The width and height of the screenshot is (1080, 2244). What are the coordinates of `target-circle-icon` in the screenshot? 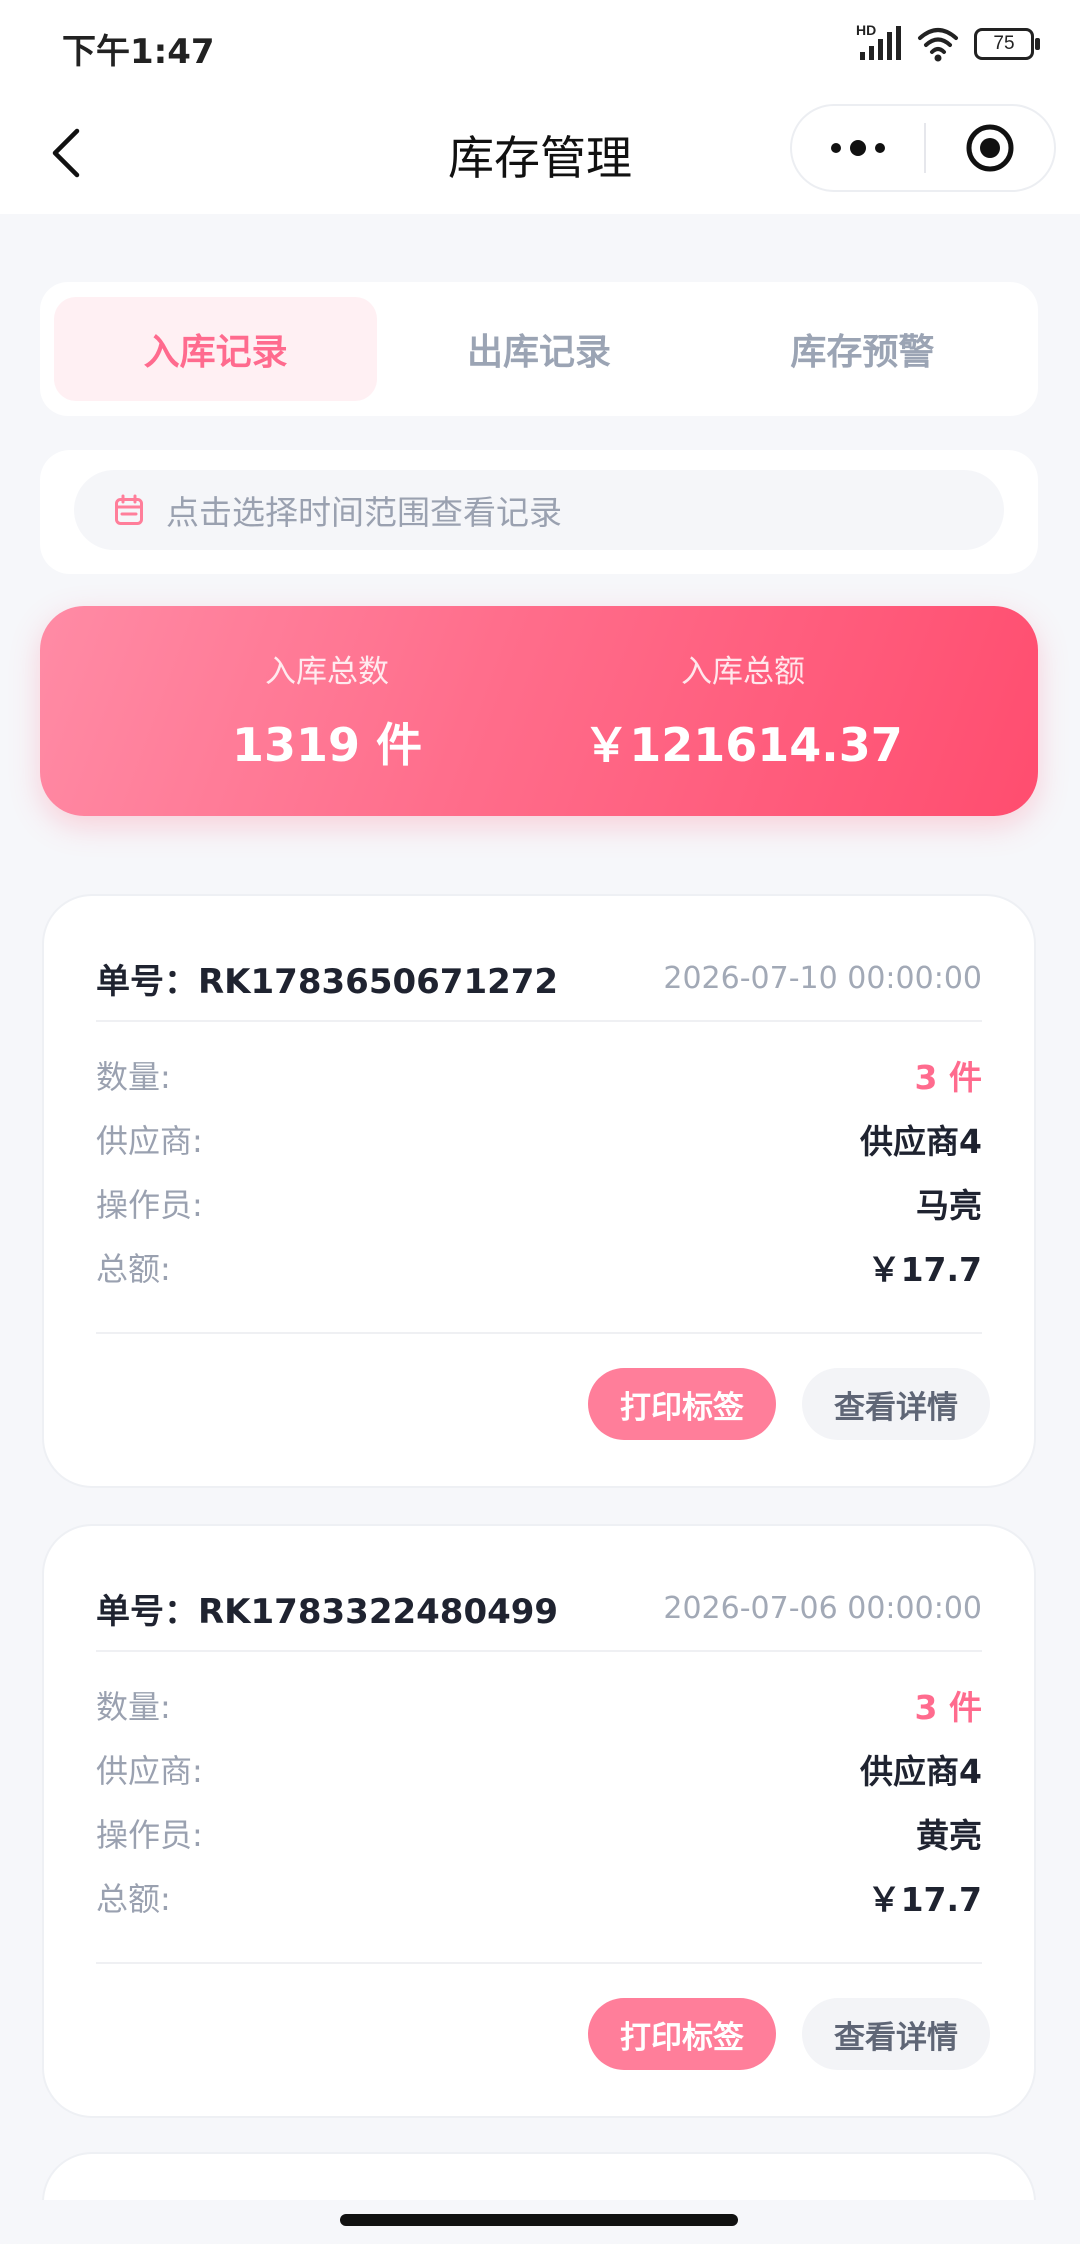 It's located at (990, 148).